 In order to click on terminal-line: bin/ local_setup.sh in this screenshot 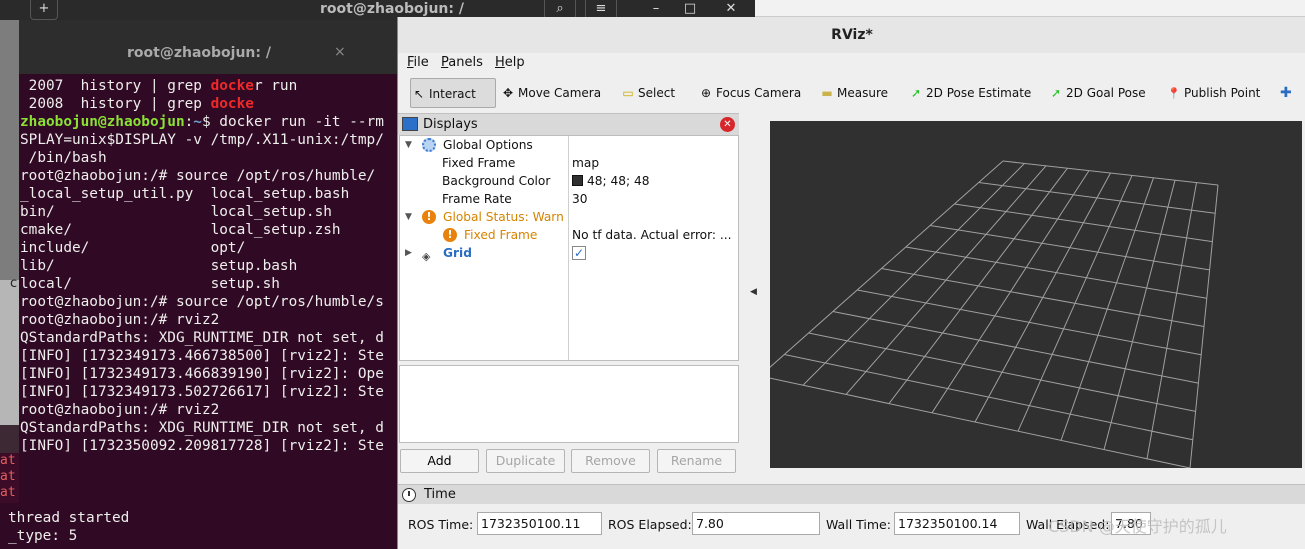, I will do `click(202, 212)`.